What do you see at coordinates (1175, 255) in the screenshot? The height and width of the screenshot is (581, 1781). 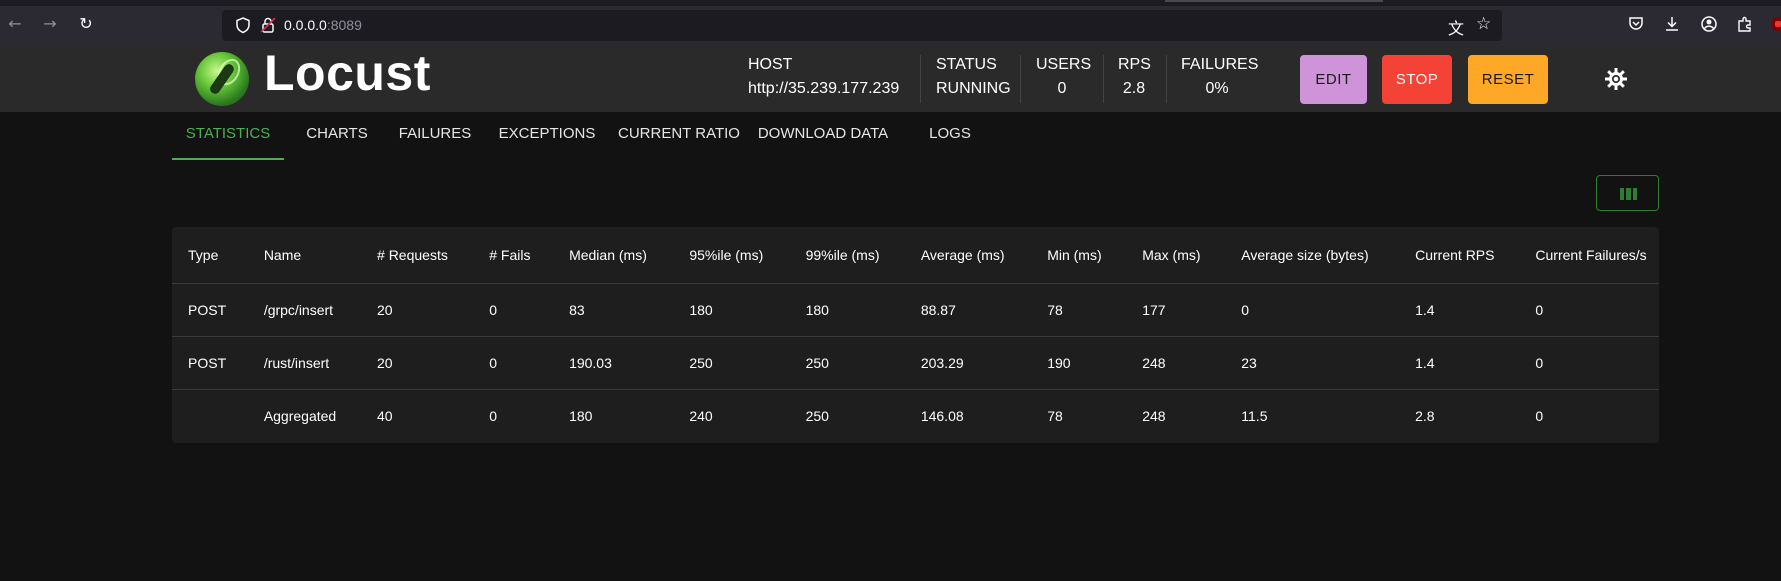 I see `column-header: Max (ms)` at bounding box center [1175, 255].